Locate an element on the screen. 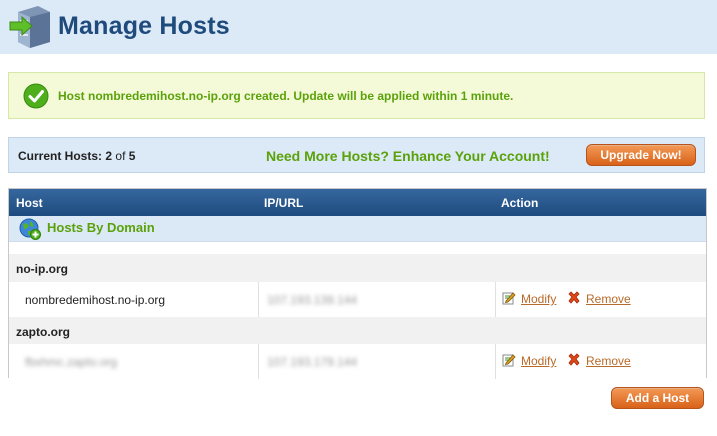  column-header-action: Action is located at coordinates (520, 203).